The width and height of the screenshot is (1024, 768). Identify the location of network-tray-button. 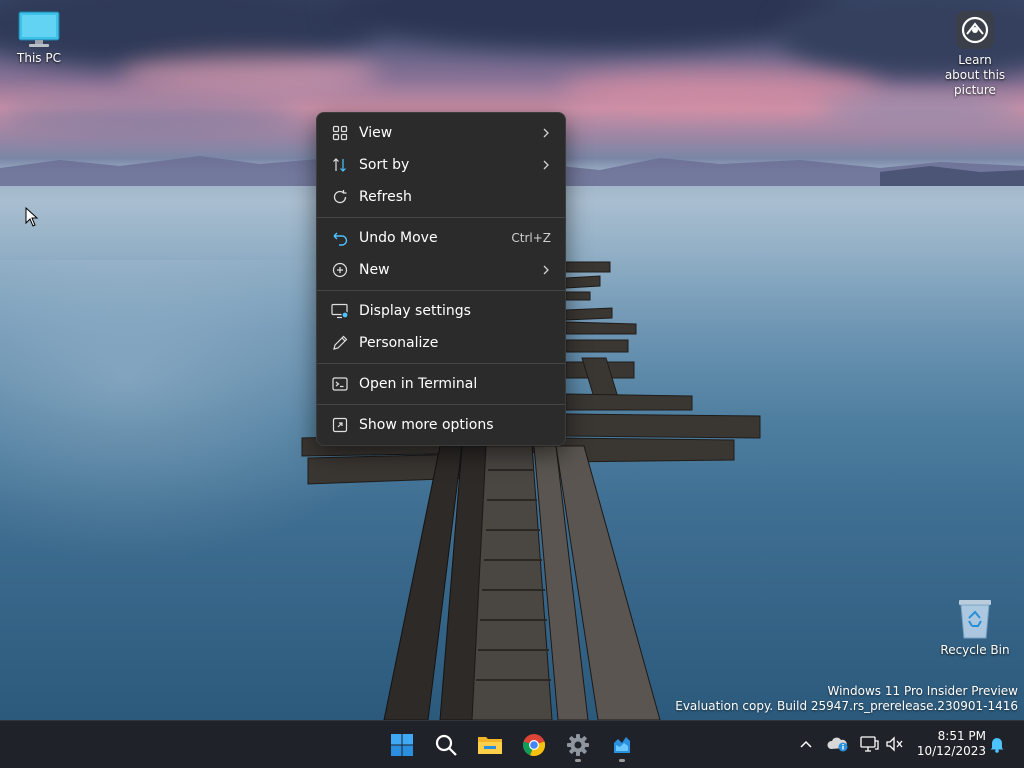
(869, 744).